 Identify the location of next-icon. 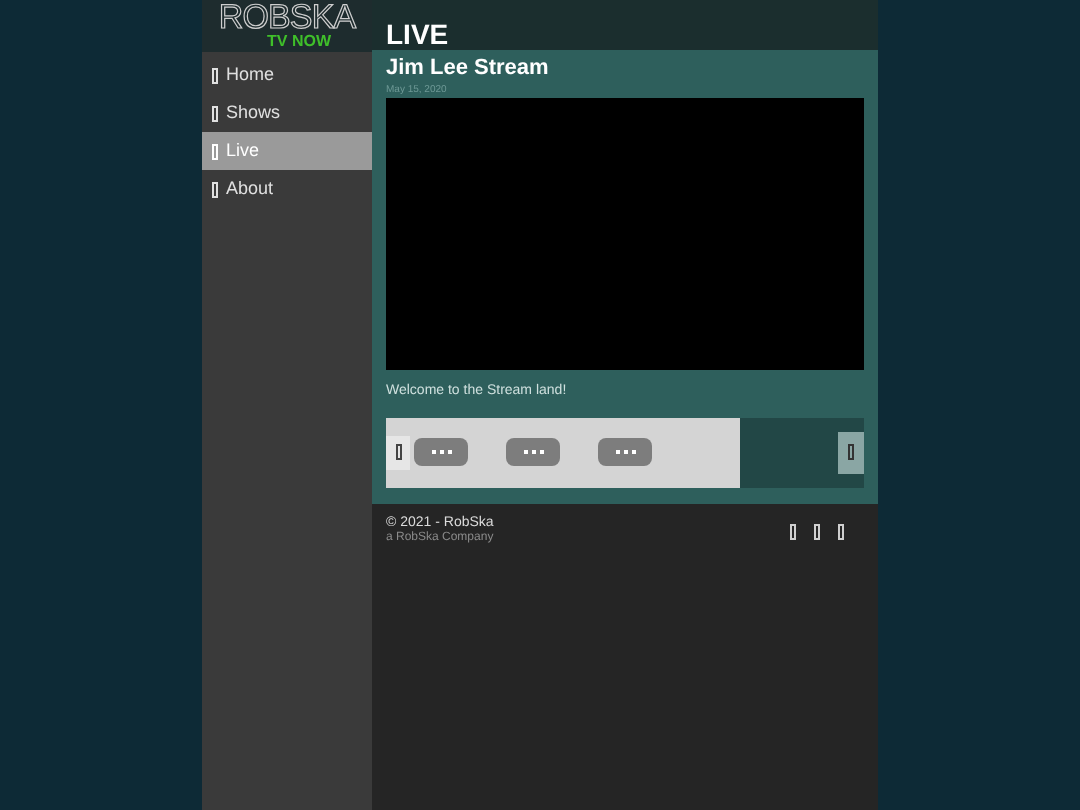
(851, 452).